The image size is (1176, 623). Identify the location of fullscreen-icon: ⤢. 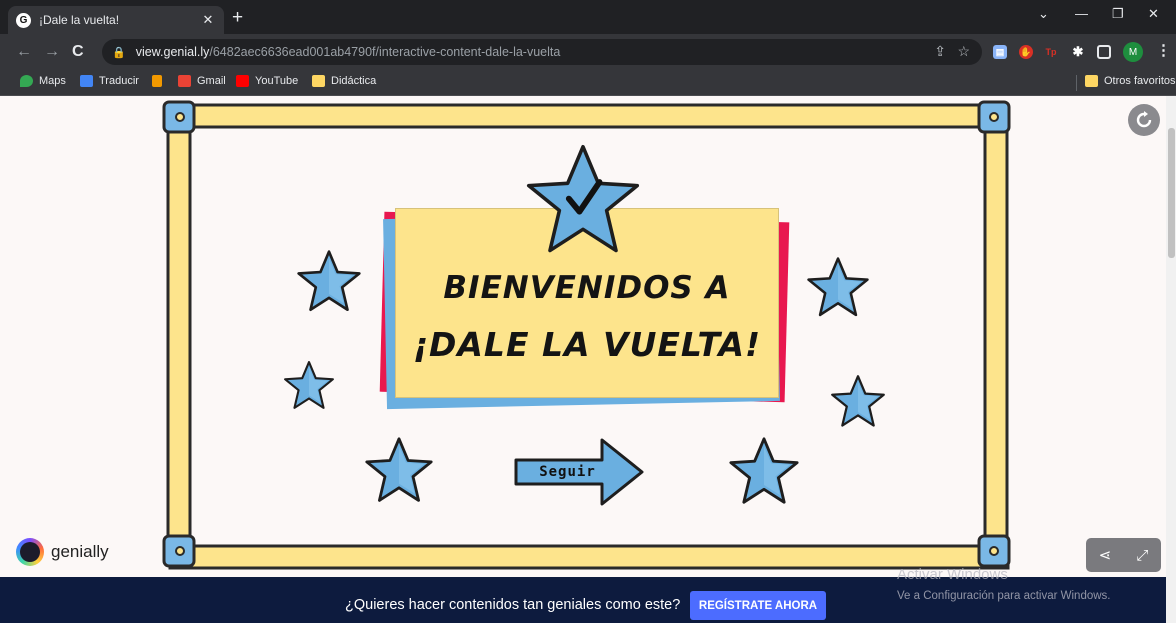
(1142, 555).